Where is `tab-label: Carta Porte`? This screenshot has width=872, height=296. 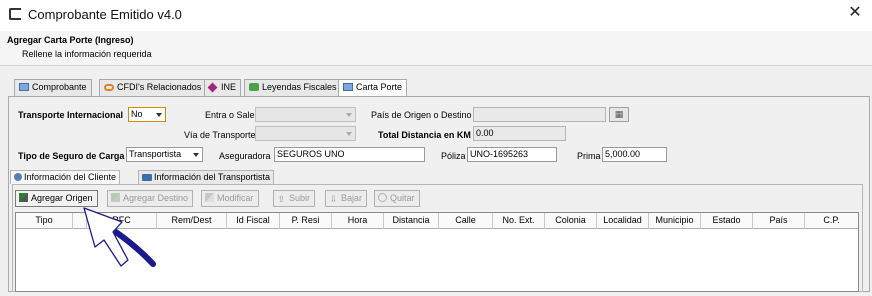
tab-label: Carta Porte is located at coordinates (379, 87).